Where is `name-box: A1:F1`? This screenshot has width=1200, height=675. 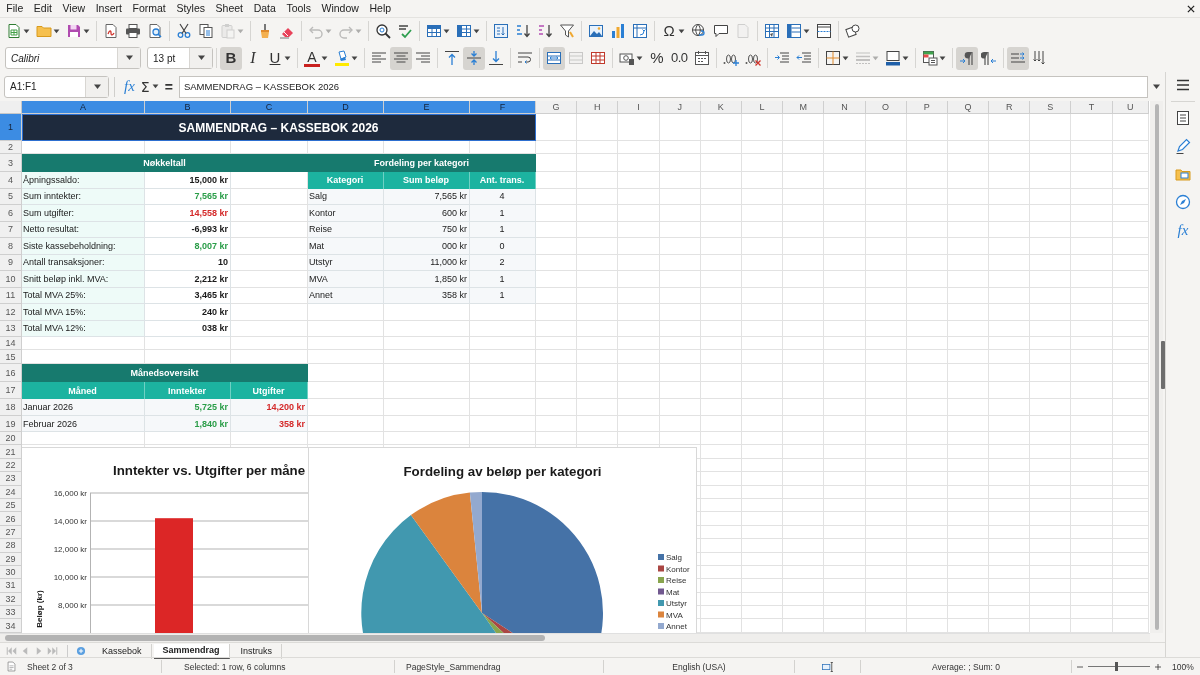 name-box: A1:F1 is located at coordinates (56, 86).